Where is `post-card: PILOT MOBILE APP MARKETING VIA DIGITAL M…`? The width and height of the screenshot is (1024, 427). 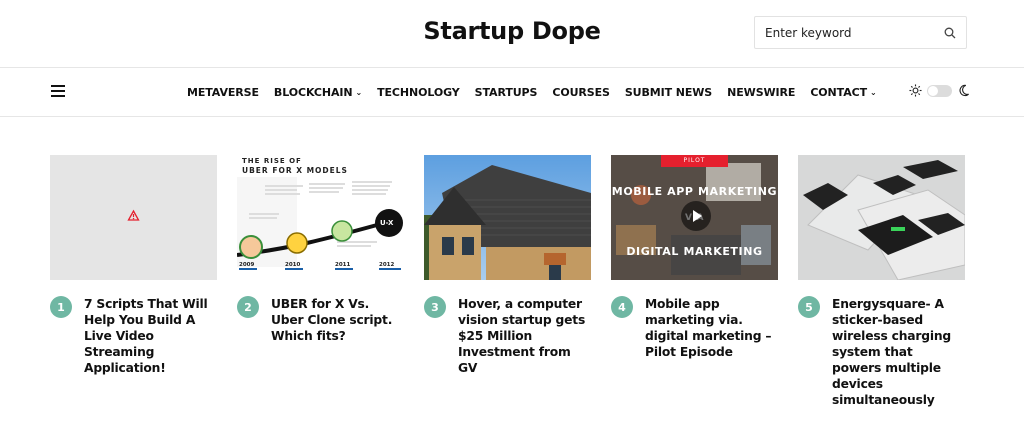
post-card: PILOT MOBILE APP MARKETING VIA DIGITAL M… is located at coordinates (694, 281).